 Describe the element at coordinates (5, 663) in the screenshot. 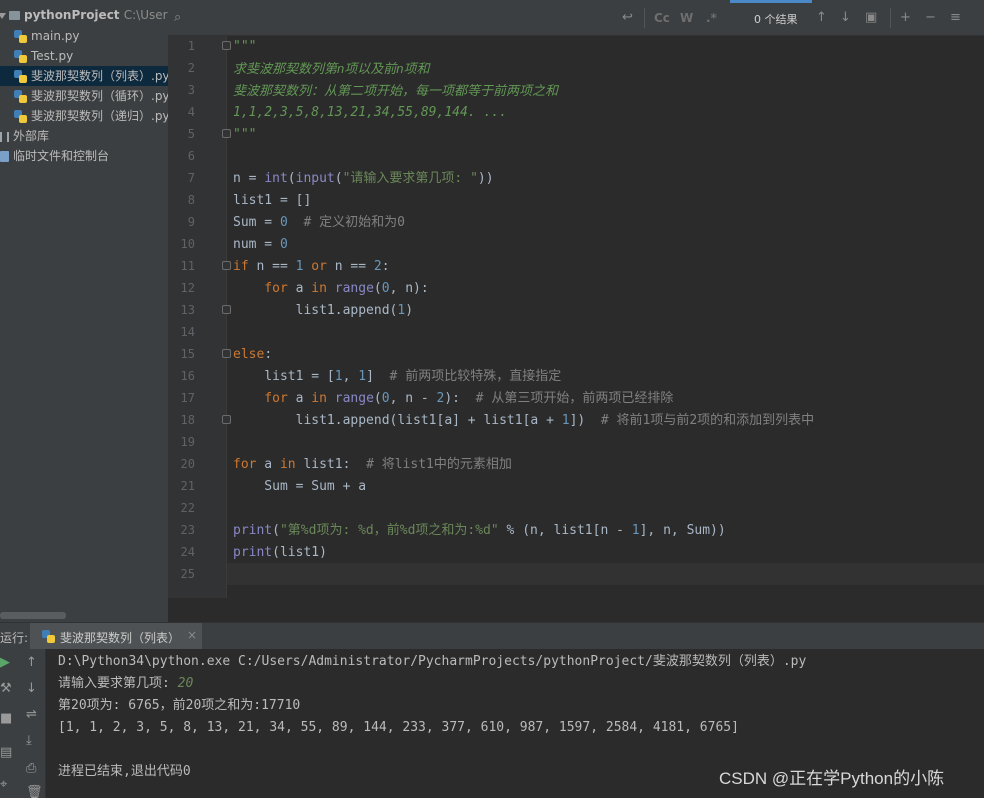

I see `rerun-icon: ▶` at that location.